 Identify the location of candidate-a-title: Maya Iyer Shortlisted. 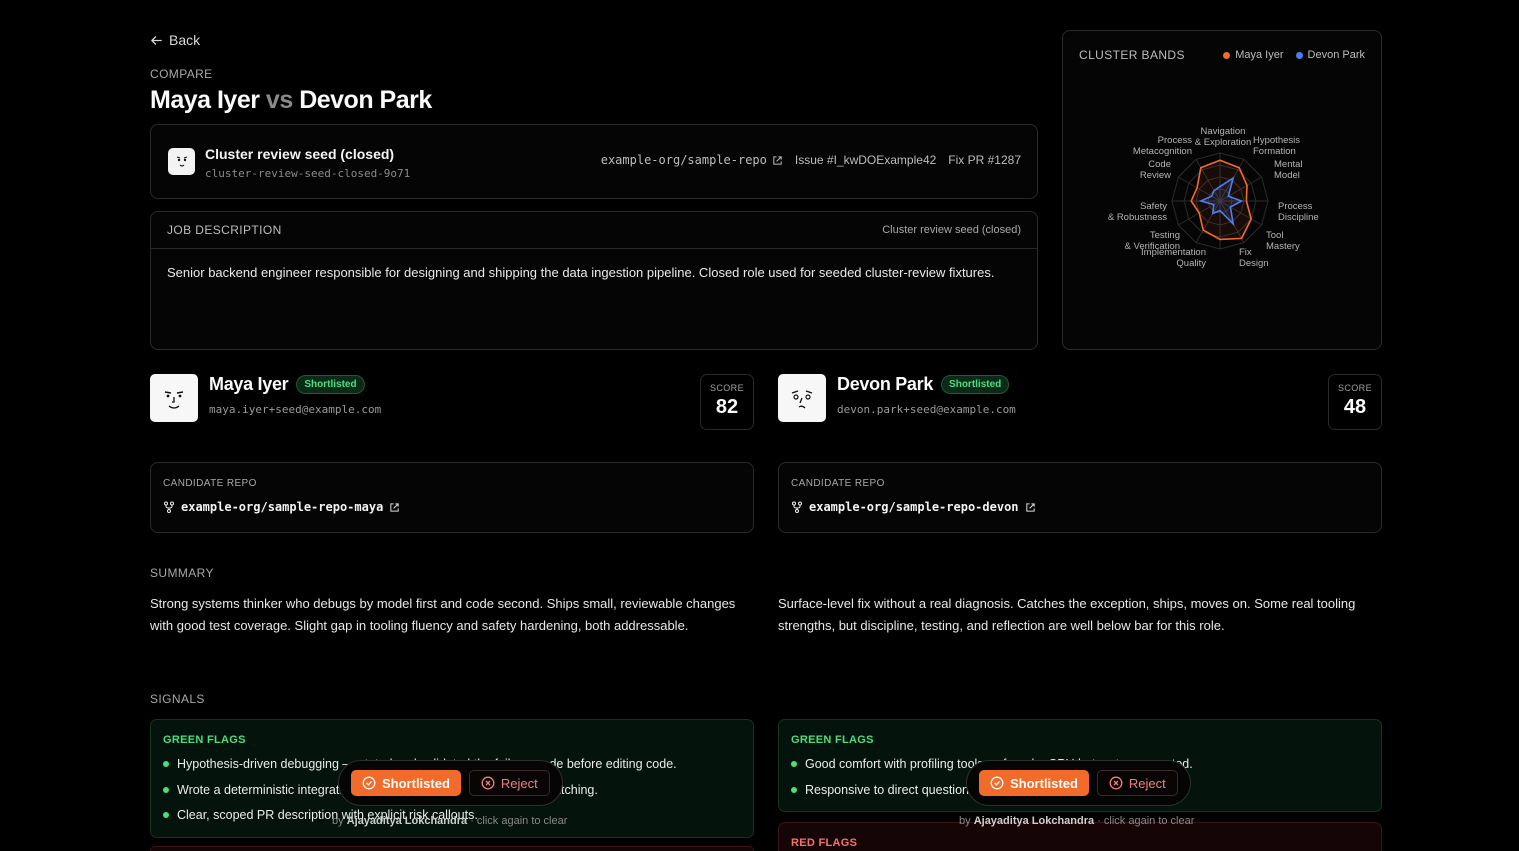
(287, 384).